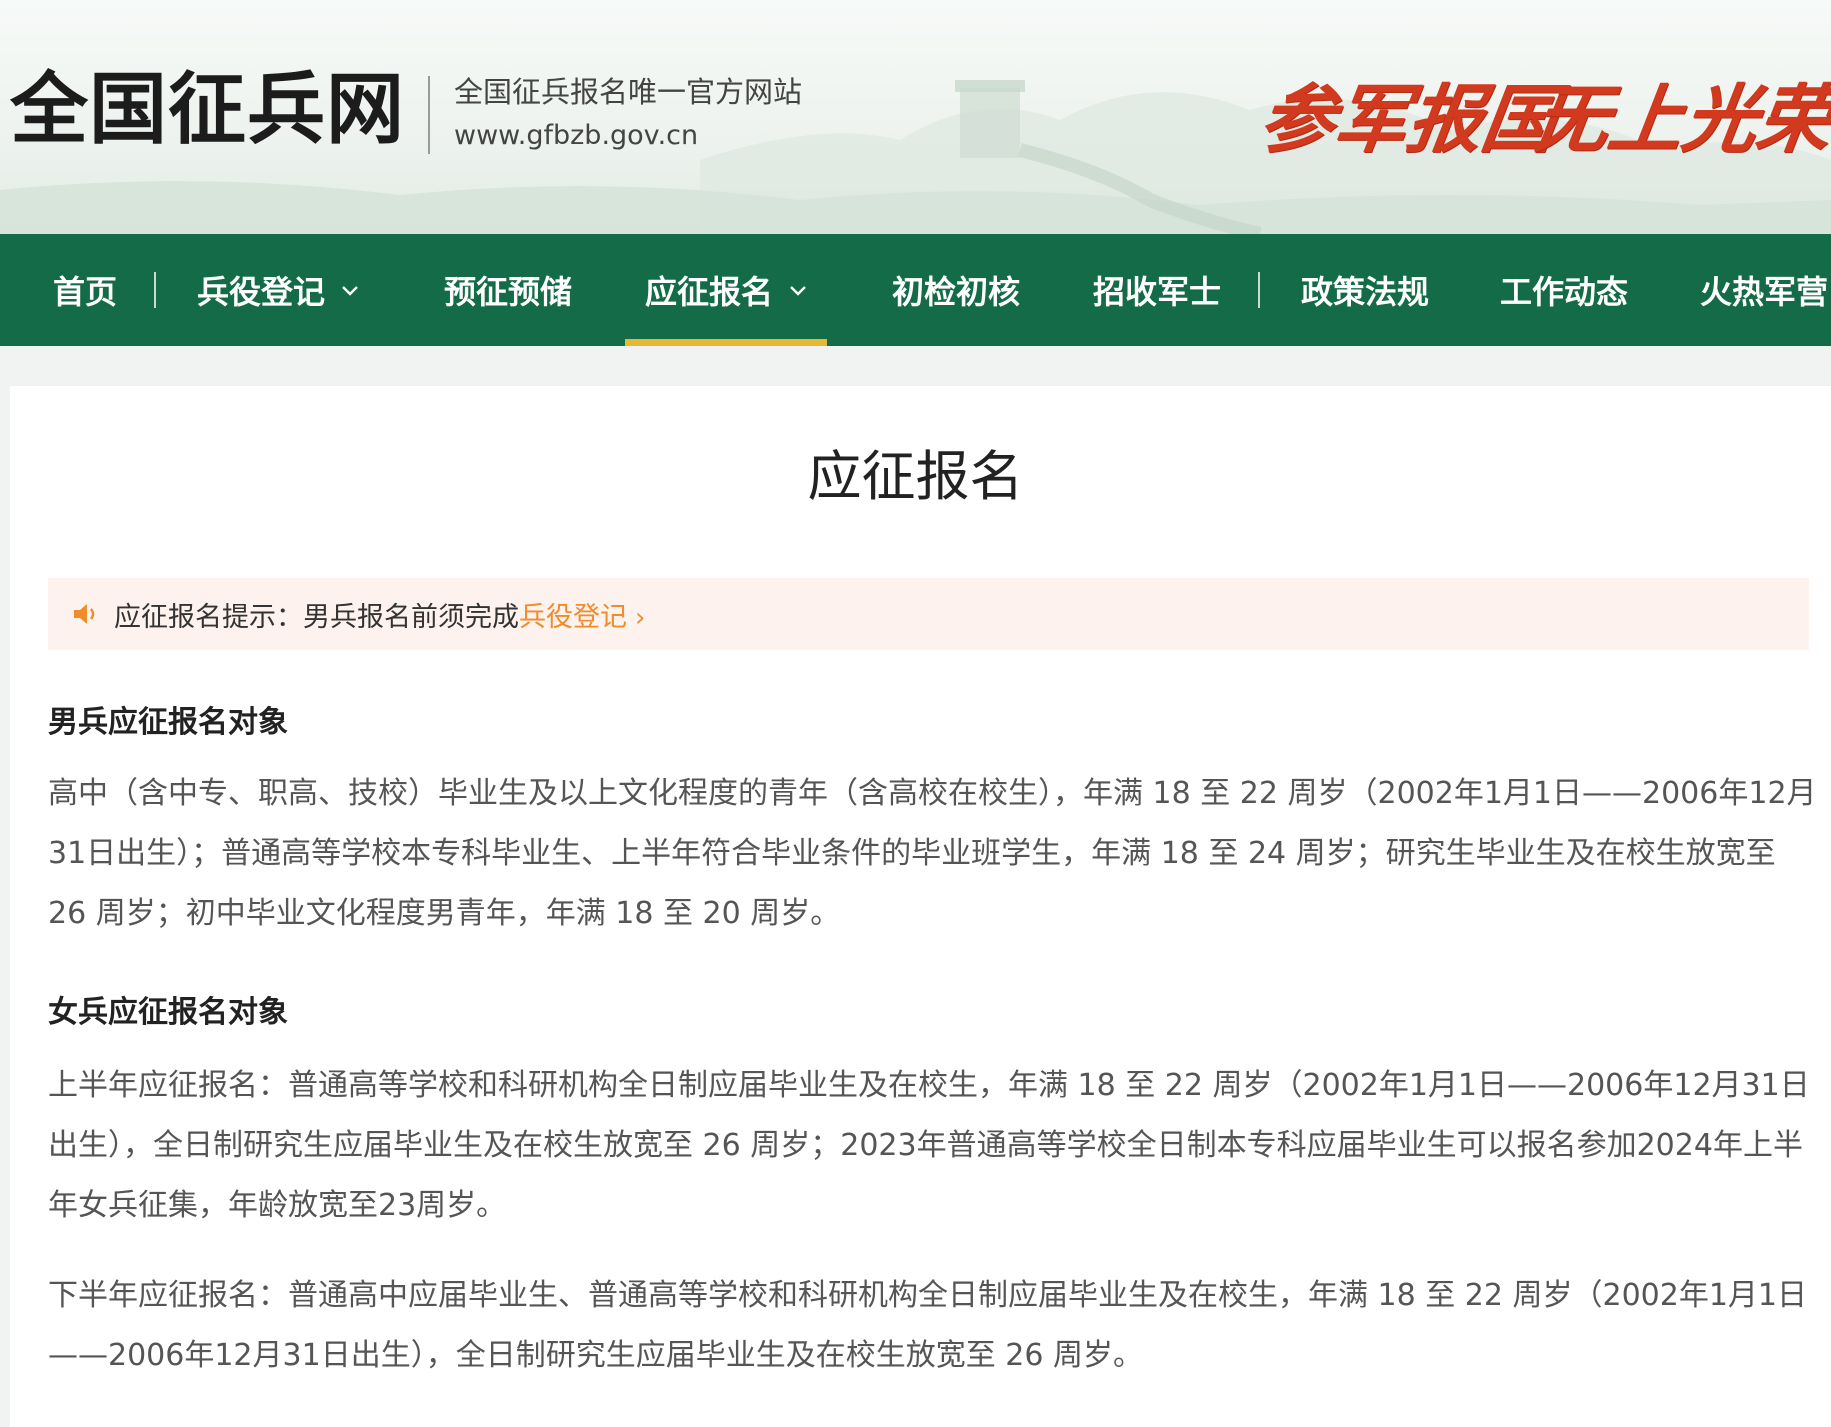  Describe the element at coordinates (576, 135) in the screenshot. I see `site-url: www.gfbzb.gov.cn` at that location.